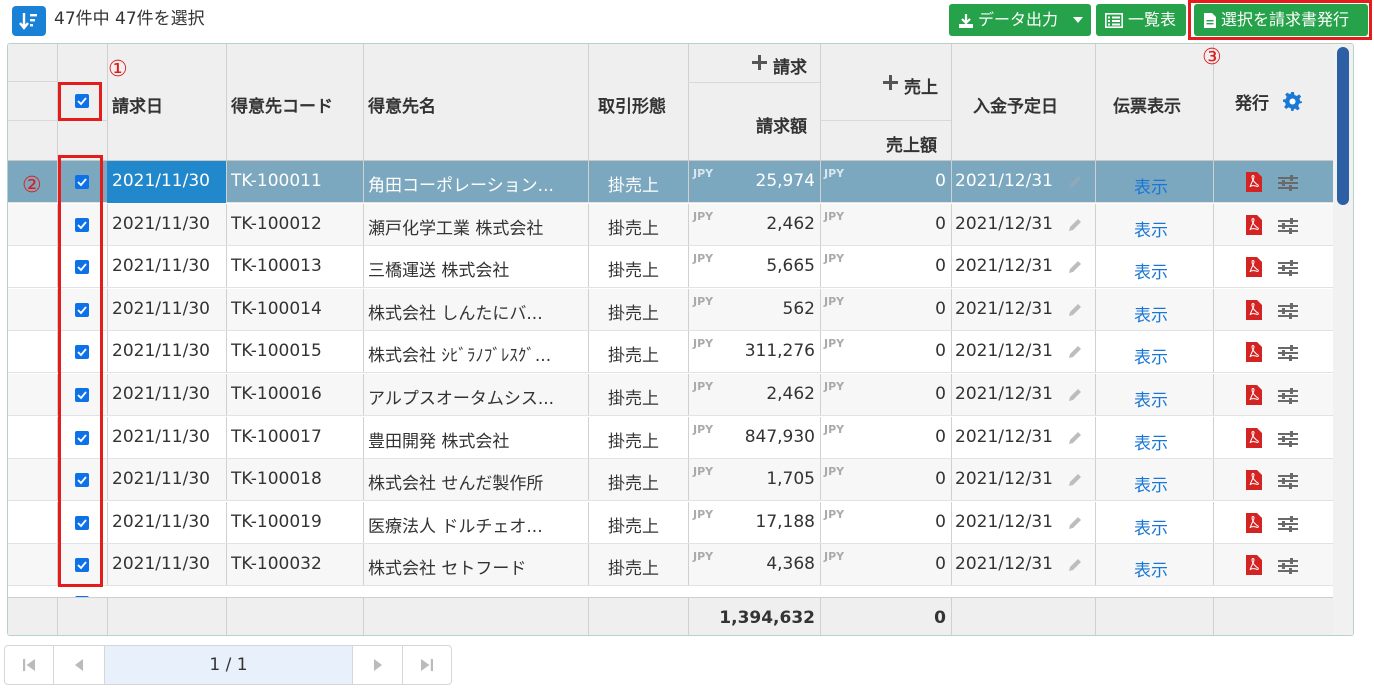 The width and height of the screenshot is (1374, 688). Describe the element at coordinates (456, 484) in the screenshot. I see `cell-customer-name: 株式会社 せんだ製作所` at that location.